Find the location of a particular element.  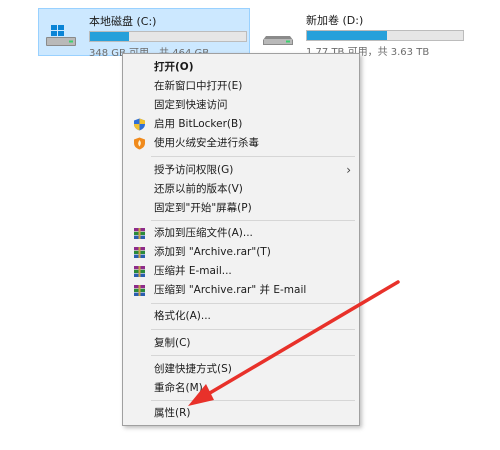

windows-drive-icon is located at coordinates (61, 35).